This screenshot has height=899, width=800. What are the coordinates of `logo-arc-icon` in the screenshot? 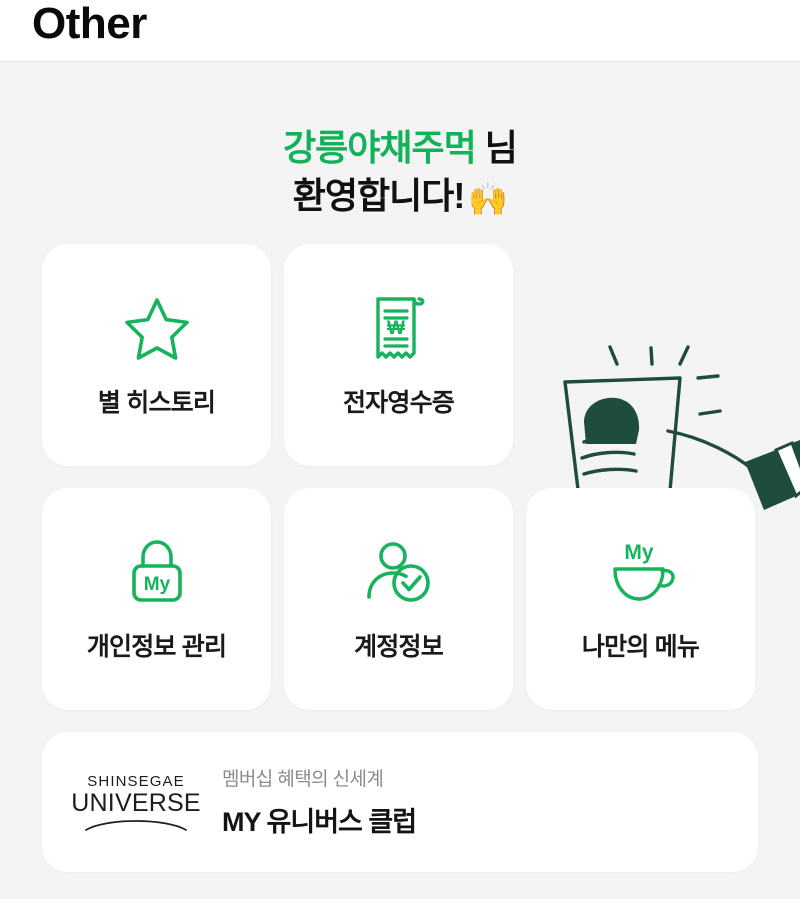 It's located at (136, 825).